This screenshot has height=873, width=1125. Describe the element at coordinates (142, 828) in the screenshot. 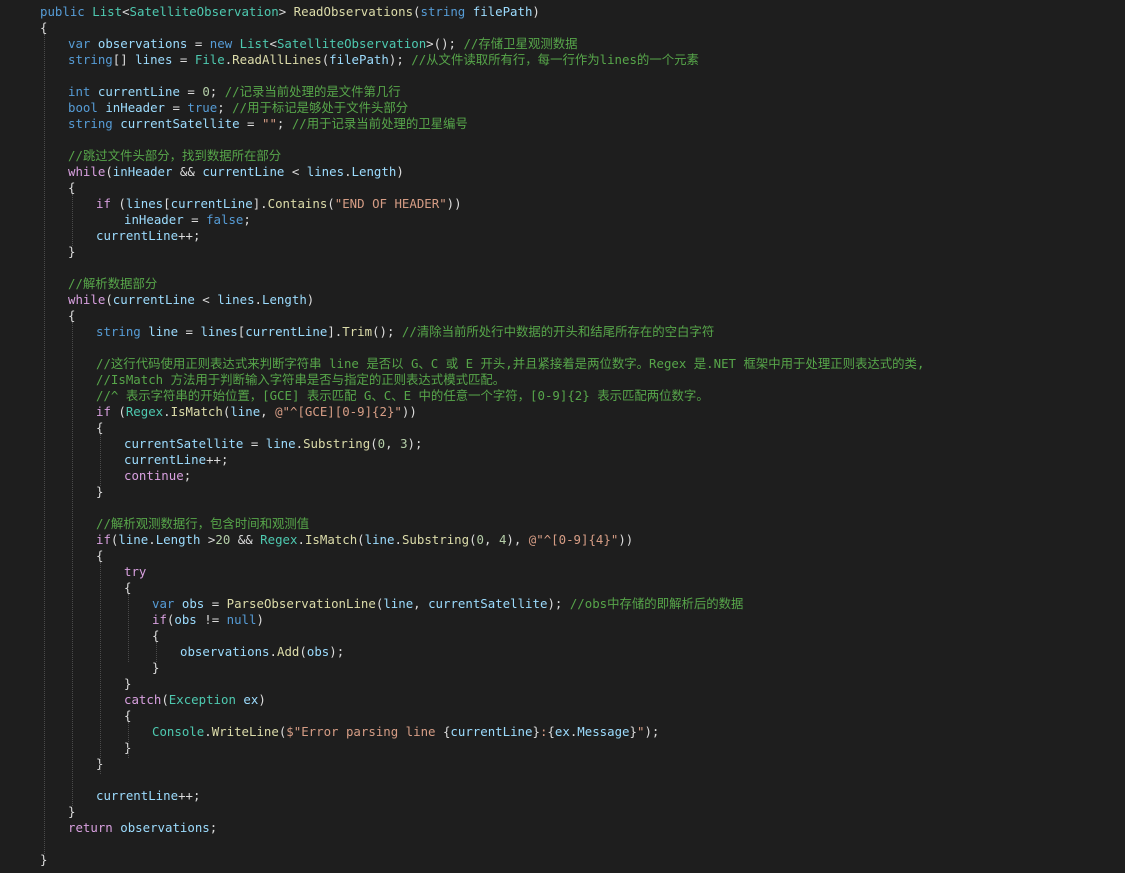

I see `code-line: return observations;` at that location.